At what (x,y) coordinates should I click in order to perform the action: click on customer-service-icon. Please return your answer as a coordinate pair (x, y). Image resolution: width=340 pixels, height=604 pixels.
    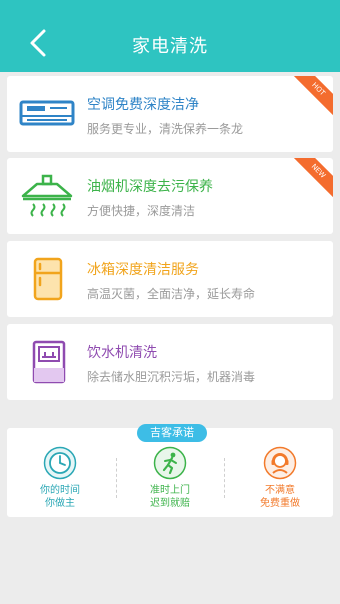
    Looking at the image, I should click on (280, 463).